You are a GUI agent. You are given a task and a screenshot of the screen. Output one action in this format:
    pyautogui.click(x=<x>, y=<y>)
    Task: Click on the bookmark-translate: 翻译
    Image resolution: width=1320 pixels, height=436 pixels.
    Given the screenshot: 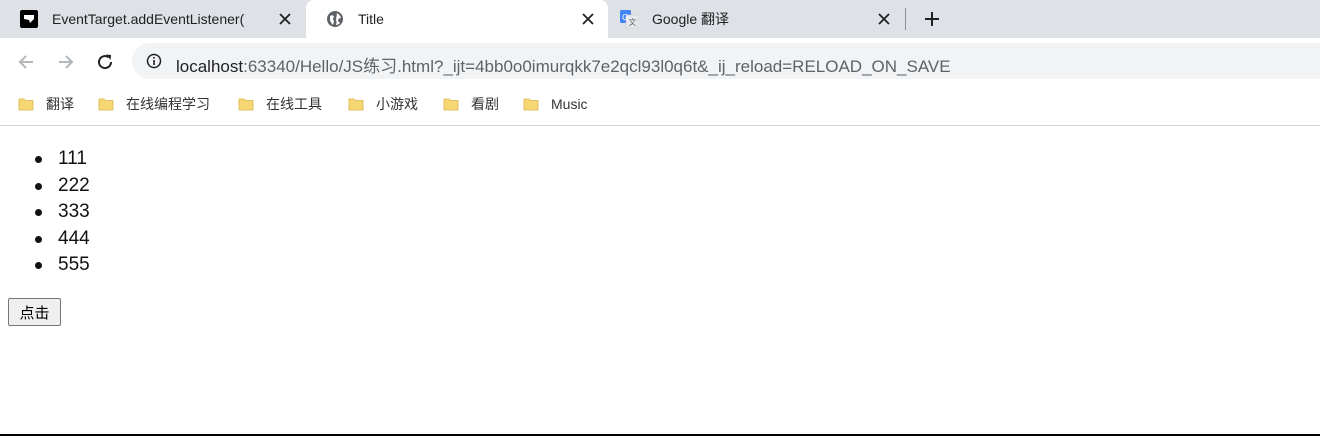 What is the action you would take?
    pyautogui.click(x=46, y=104)
    